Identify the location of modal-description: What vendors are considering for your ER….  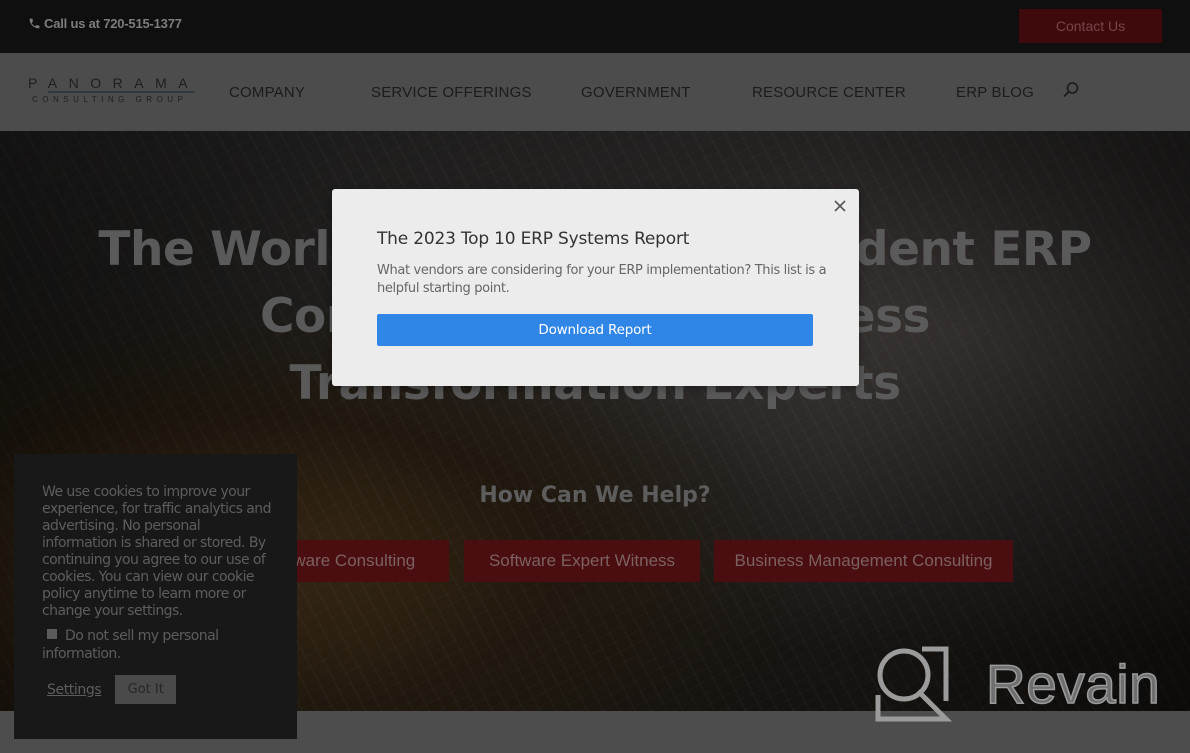
(602, 279).